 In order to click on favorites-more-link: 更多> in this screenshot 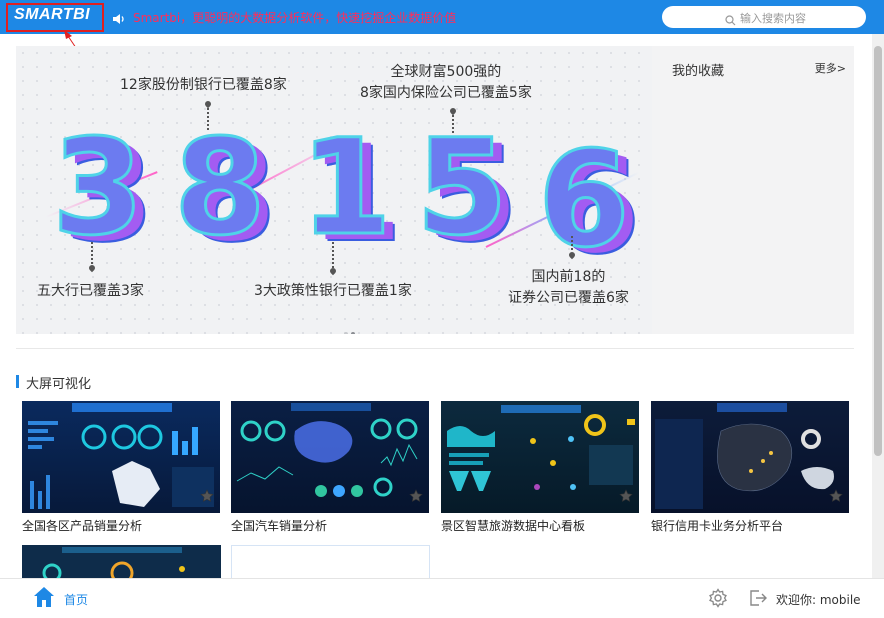, I will do `click(830, 68)`.